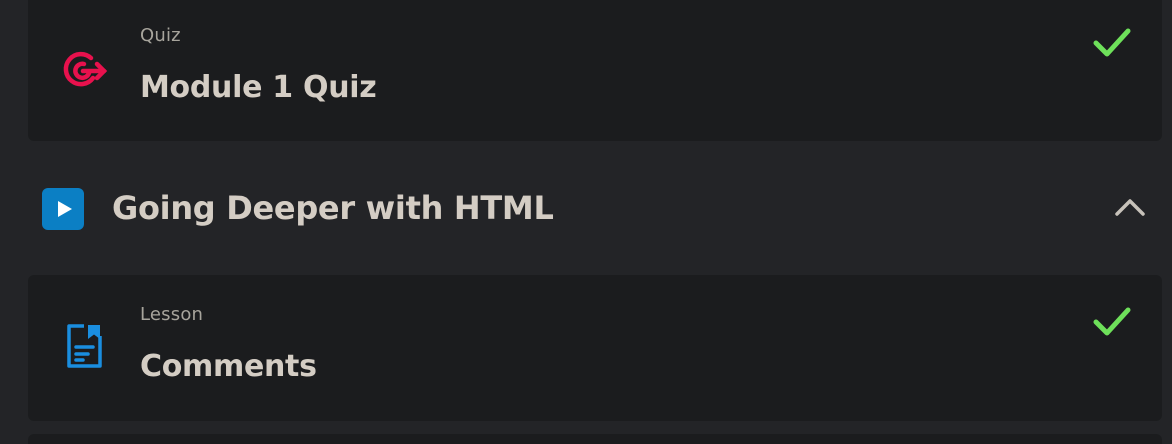  What do you see at coordinates (228, 366) in the screenshot?
I see `item-title: Comments` at bounding box center [228, 366].